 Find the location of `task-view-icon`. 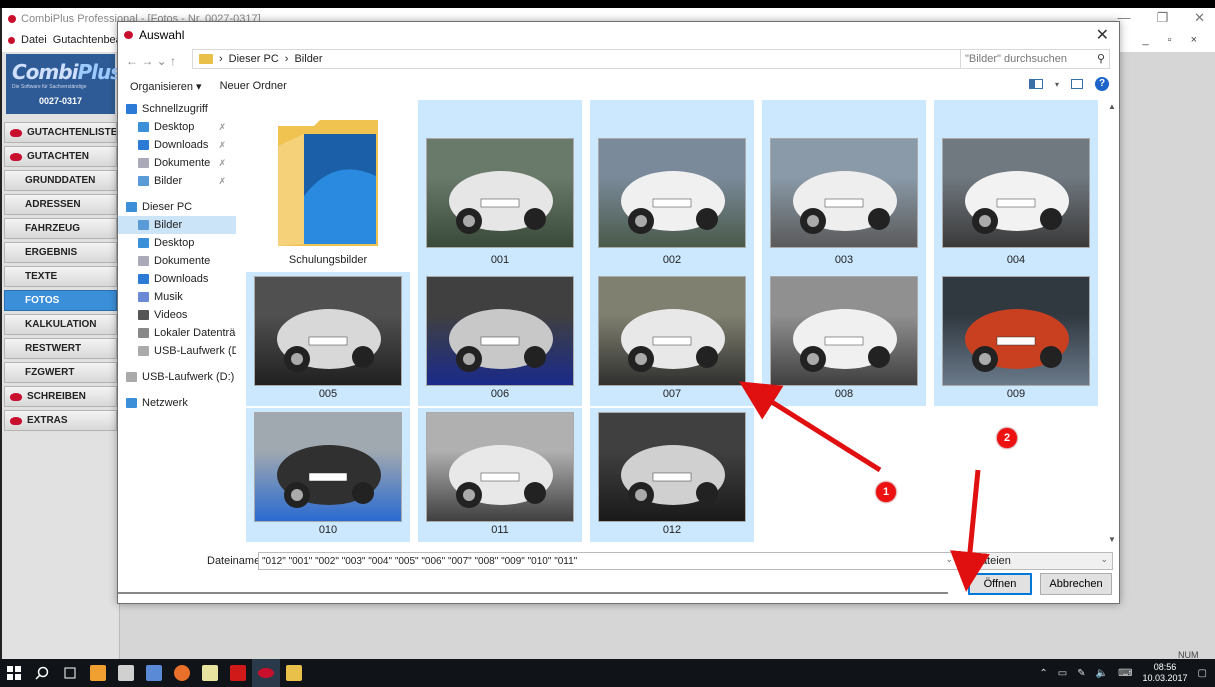

task-view-icon is located at coordinates (70, 673).